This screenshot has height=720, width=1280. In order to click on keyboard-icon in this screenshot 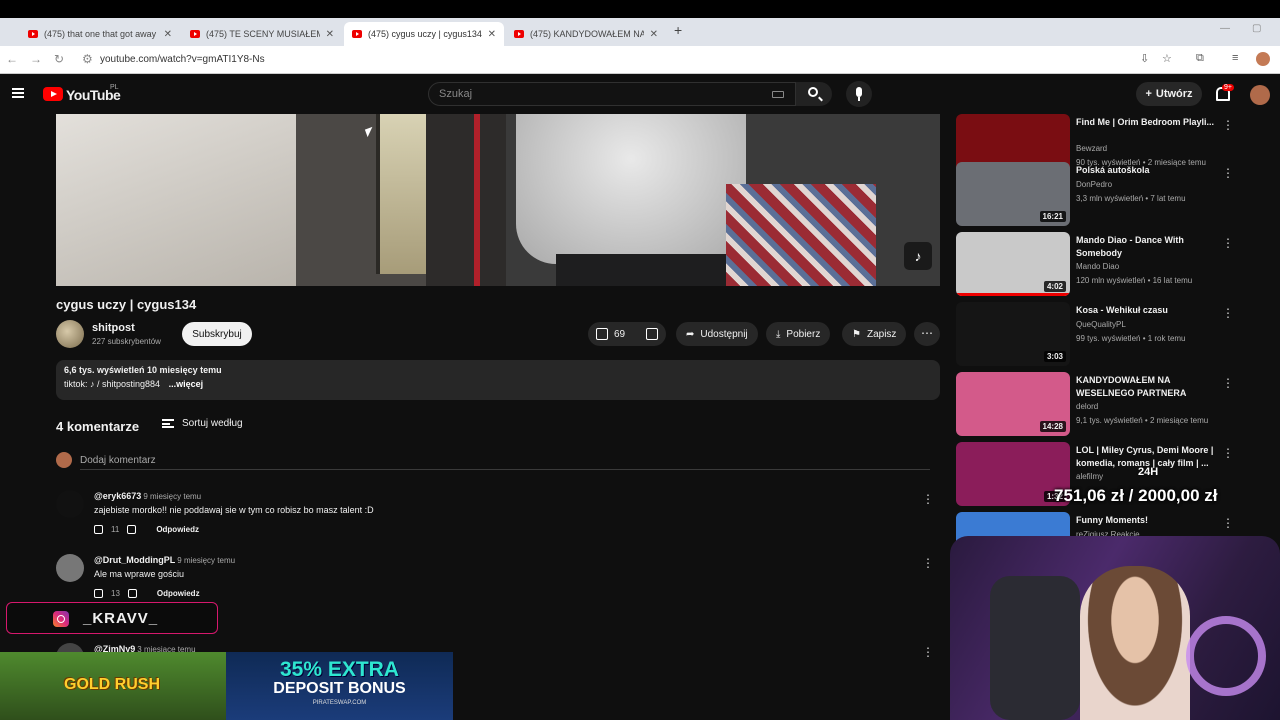, I will do `click(778, 94)`.